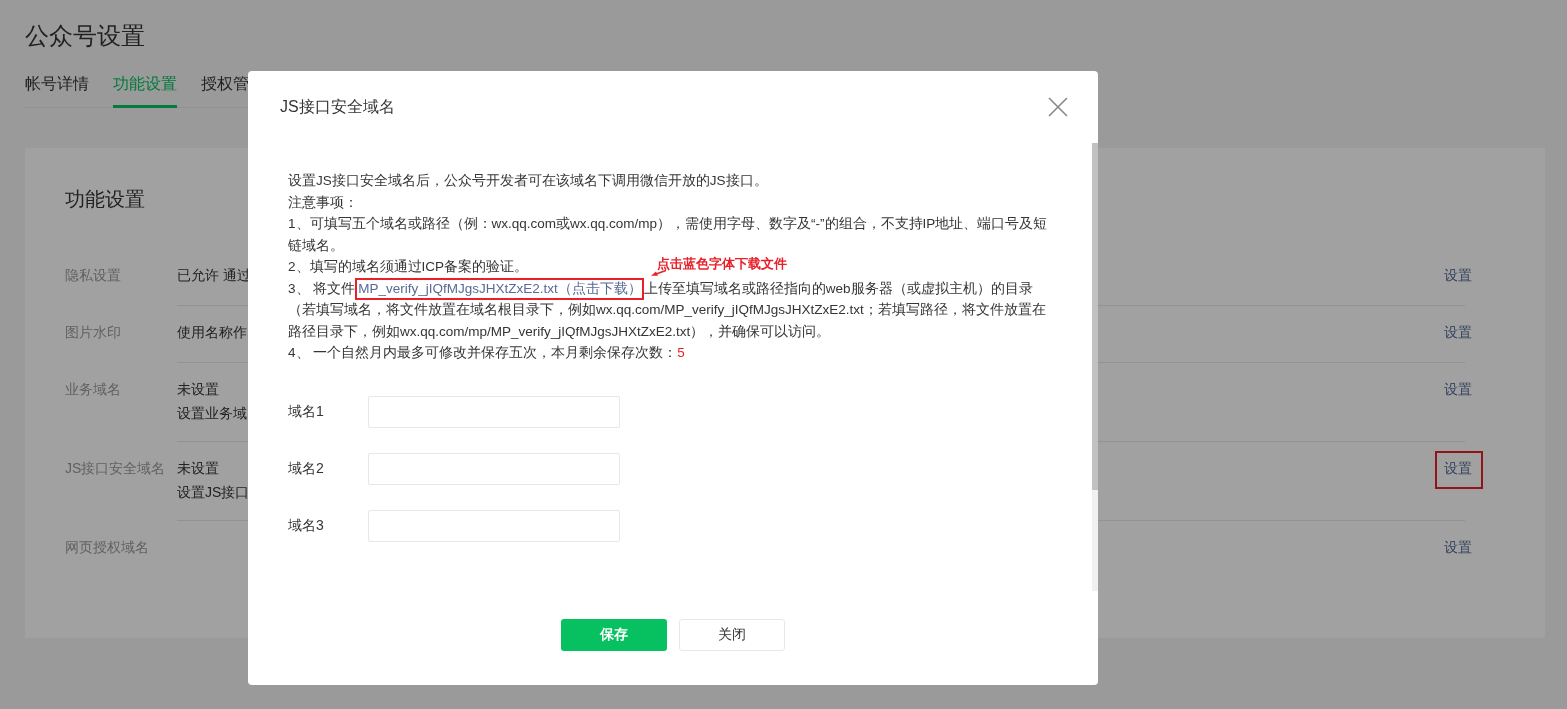  Describe the element at coordinates (486, 353) in the screenshot. I see `note-text: 4、 一个自然月内最多可修改并保存五次，本月剩余保存次数：5` at that location.